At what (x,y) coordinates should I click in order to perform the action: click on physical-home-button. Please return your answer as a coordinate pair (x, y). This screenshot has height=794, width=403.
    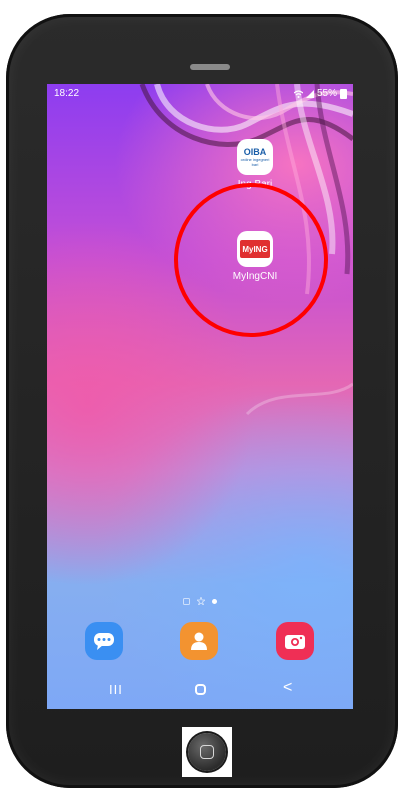
    Looking at the image, I should click on (207, 752).